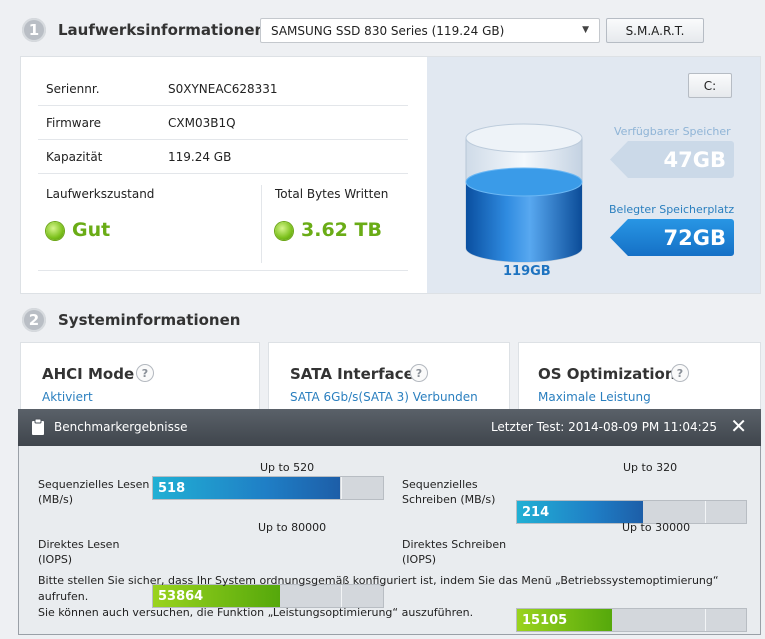 Image resolution: width=765 pixels, height=639 pixels. I want to click on seq-read-label-line1: Sequenzielles Lesen, so click(94, 484).